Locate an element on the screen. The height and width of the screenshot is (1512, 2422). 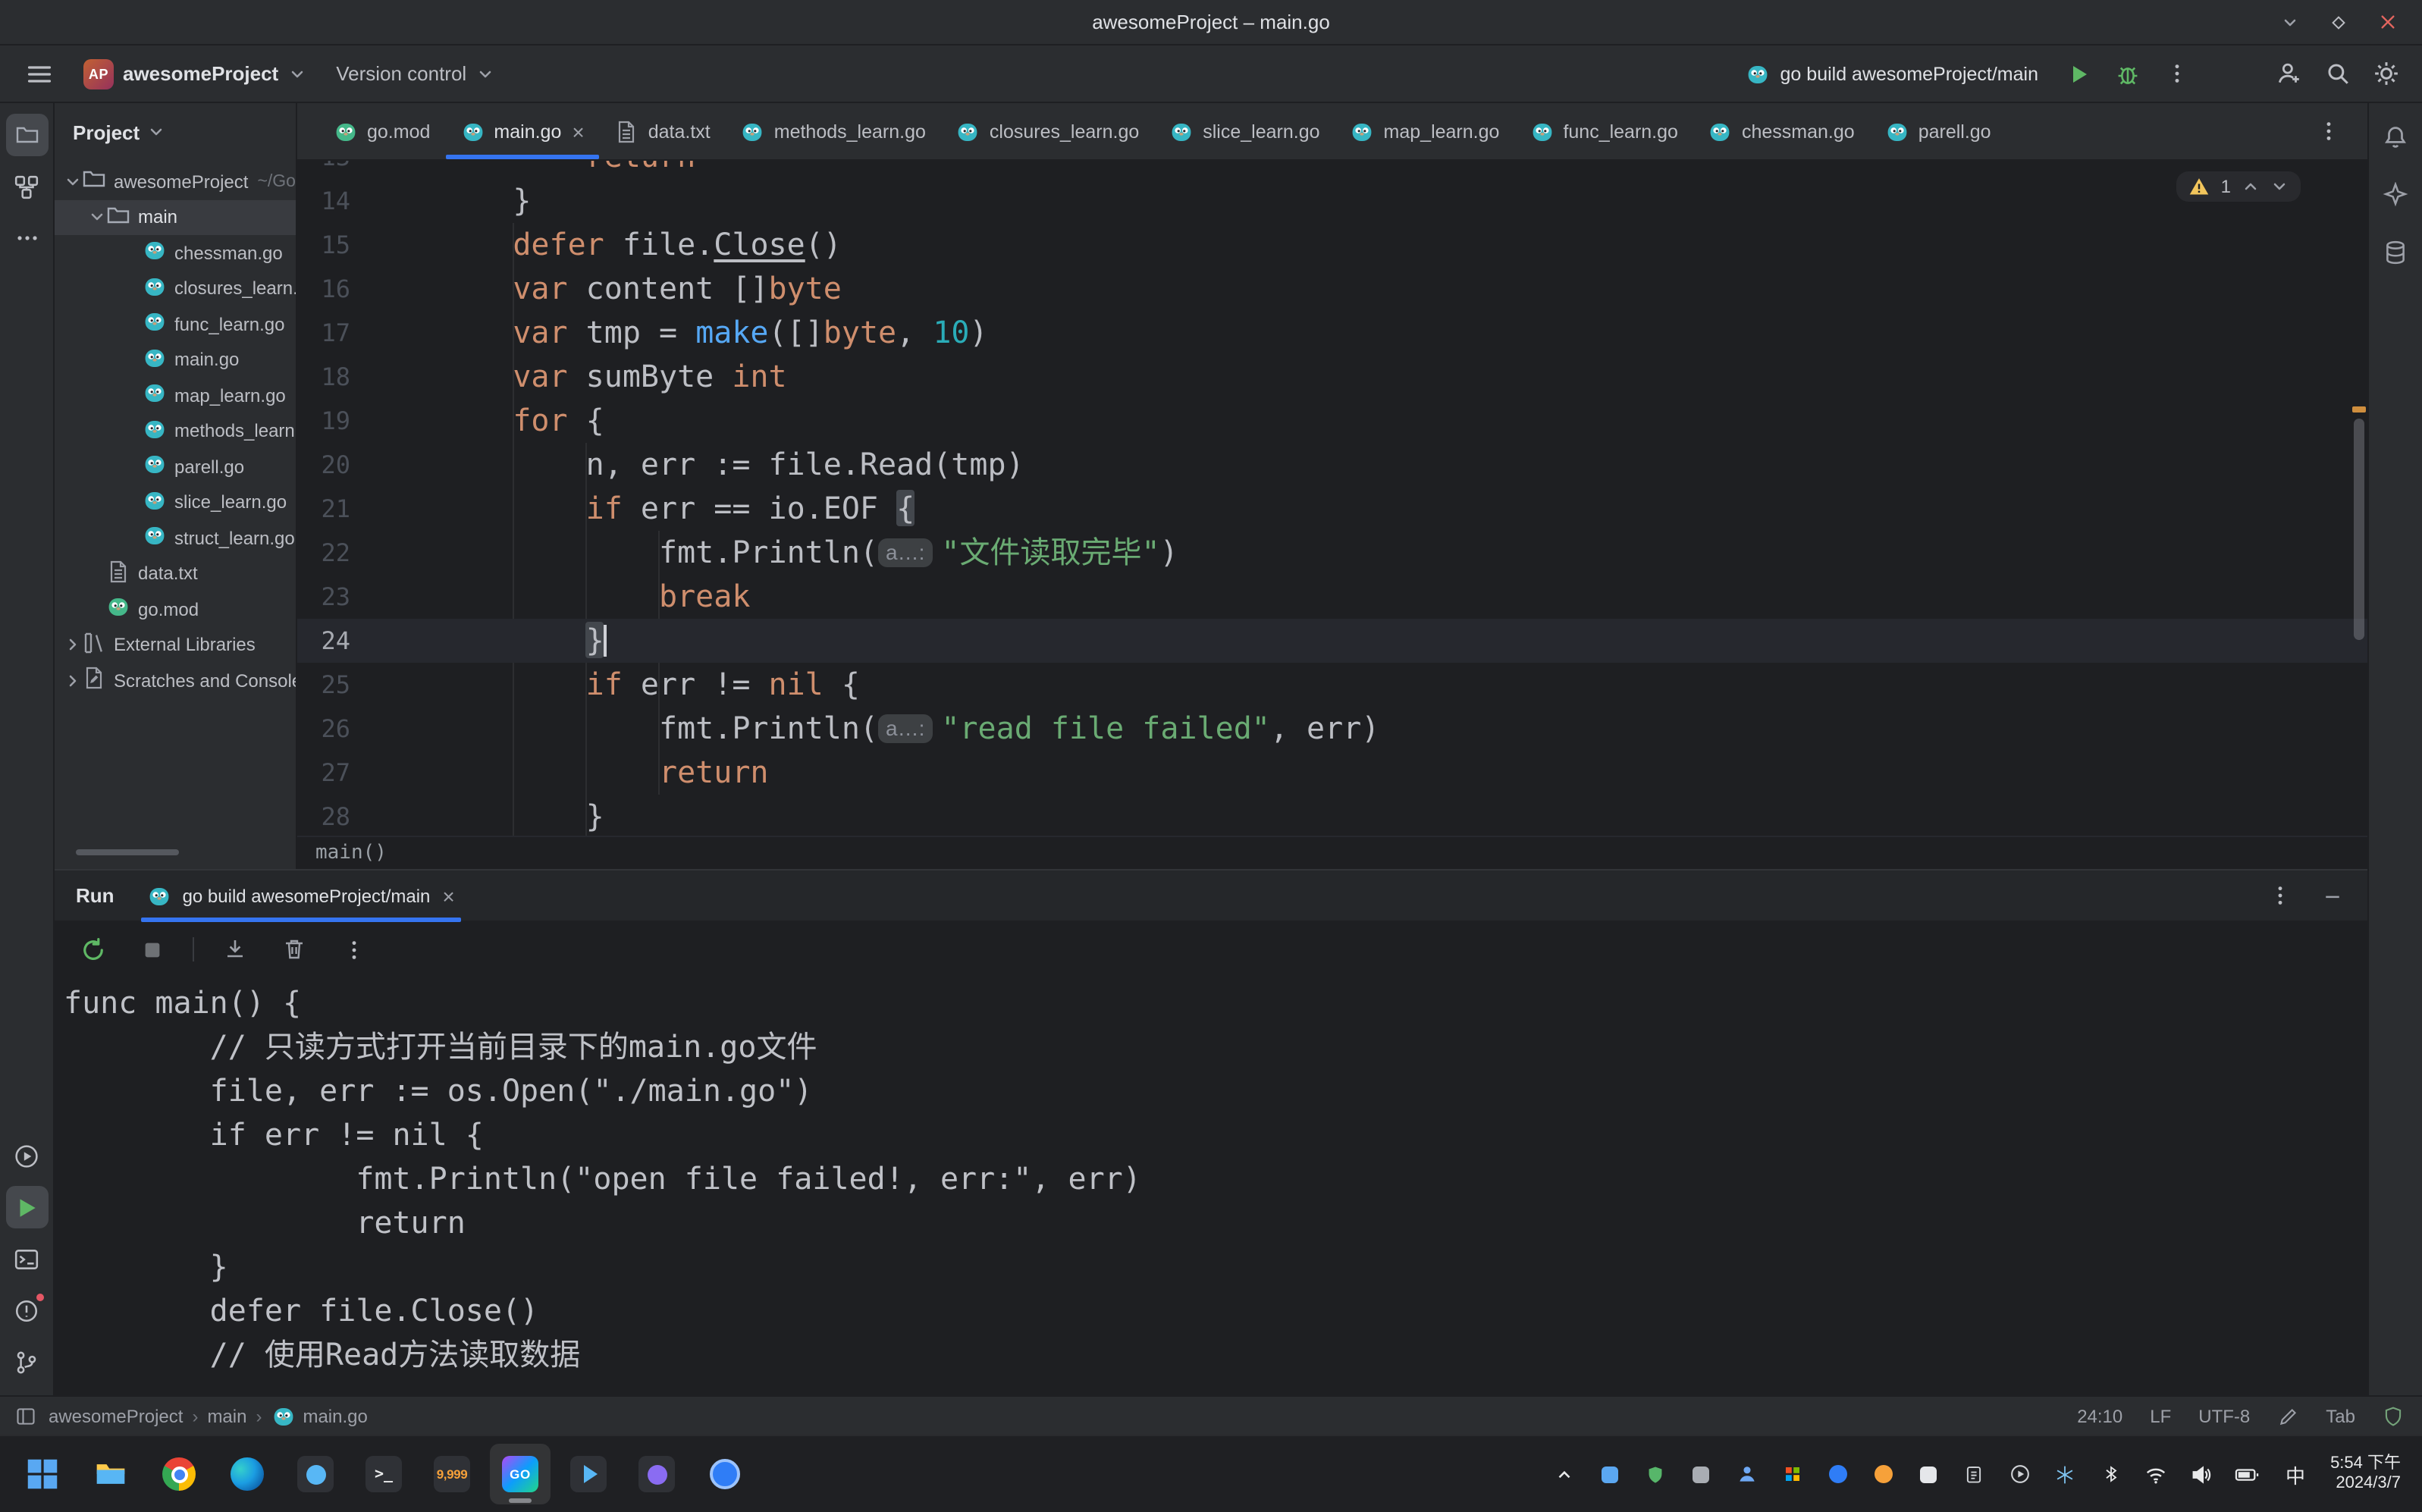
ai-assistant-button is located at coordinates (2395, 194).